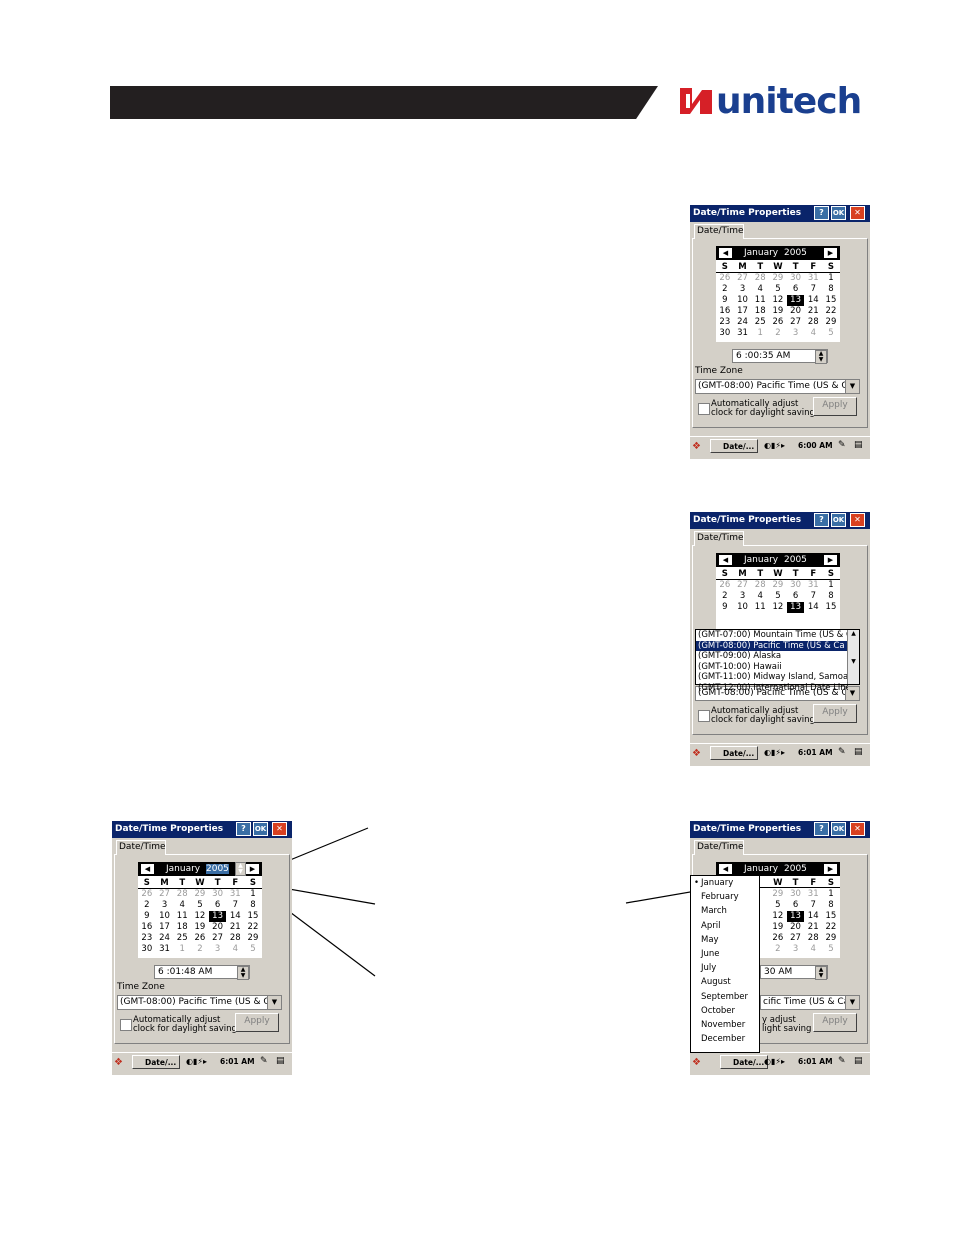 The height and width of the screenshot is (1235, 954). Describe the element at coordinates (772, 688) in the screenshot. I see `timezone-option: (GMT-12:00) International Date Line` at that location.